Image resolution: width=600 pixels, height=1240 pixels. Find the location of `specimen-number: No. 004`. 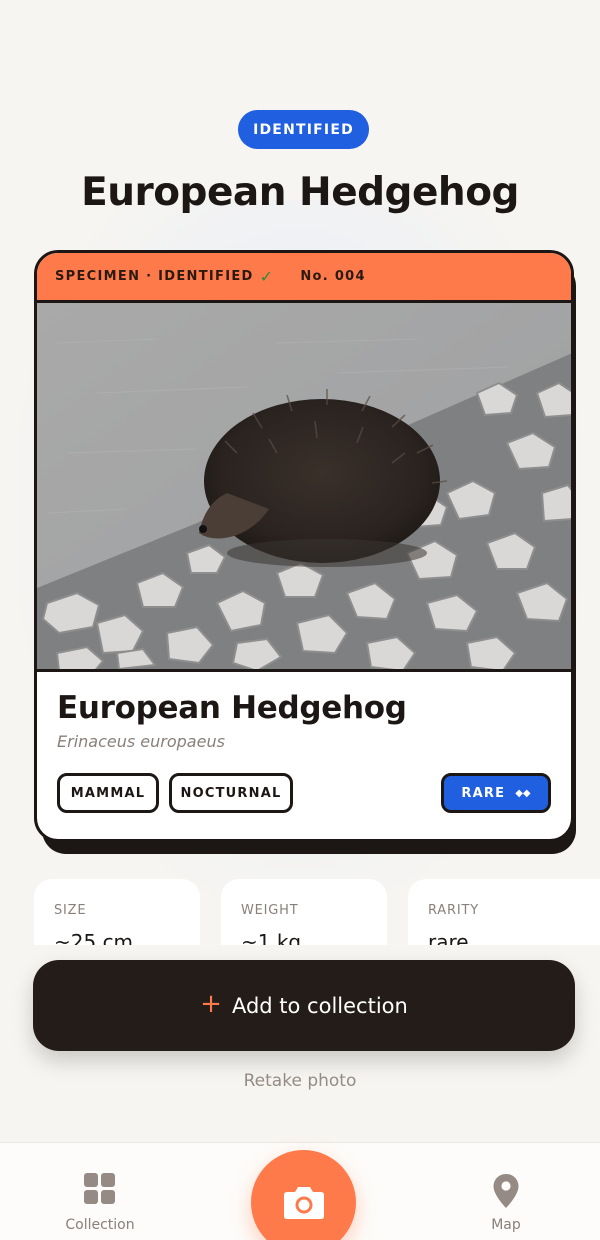

specimen-number: No. 004 is located at coordinates (333, 276).